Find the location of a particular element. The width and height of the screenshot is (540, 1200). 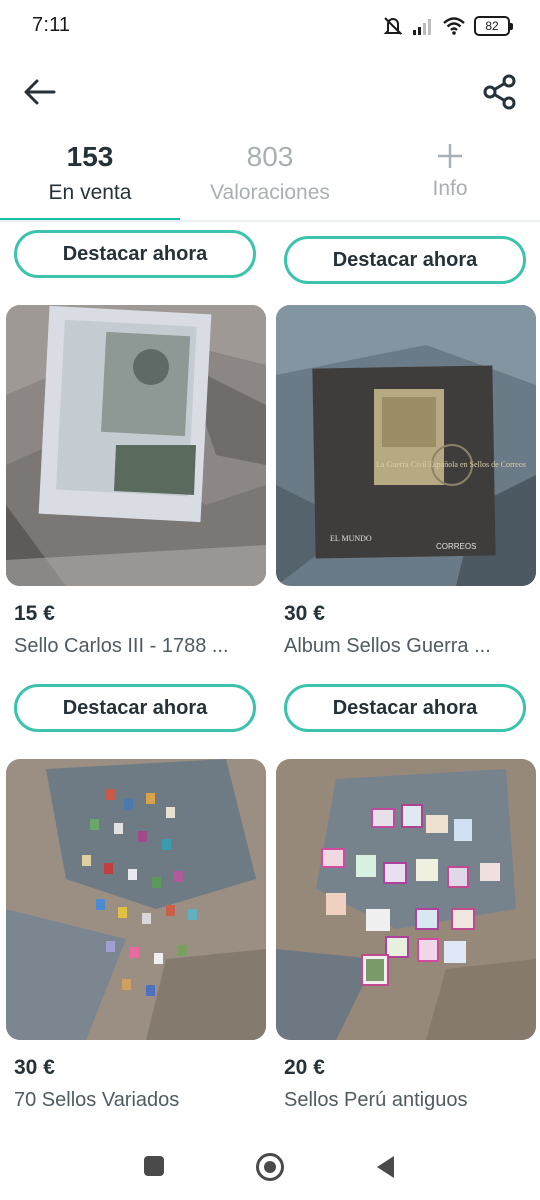

product-image-sellos-peru is located at coordinates (406, 899).